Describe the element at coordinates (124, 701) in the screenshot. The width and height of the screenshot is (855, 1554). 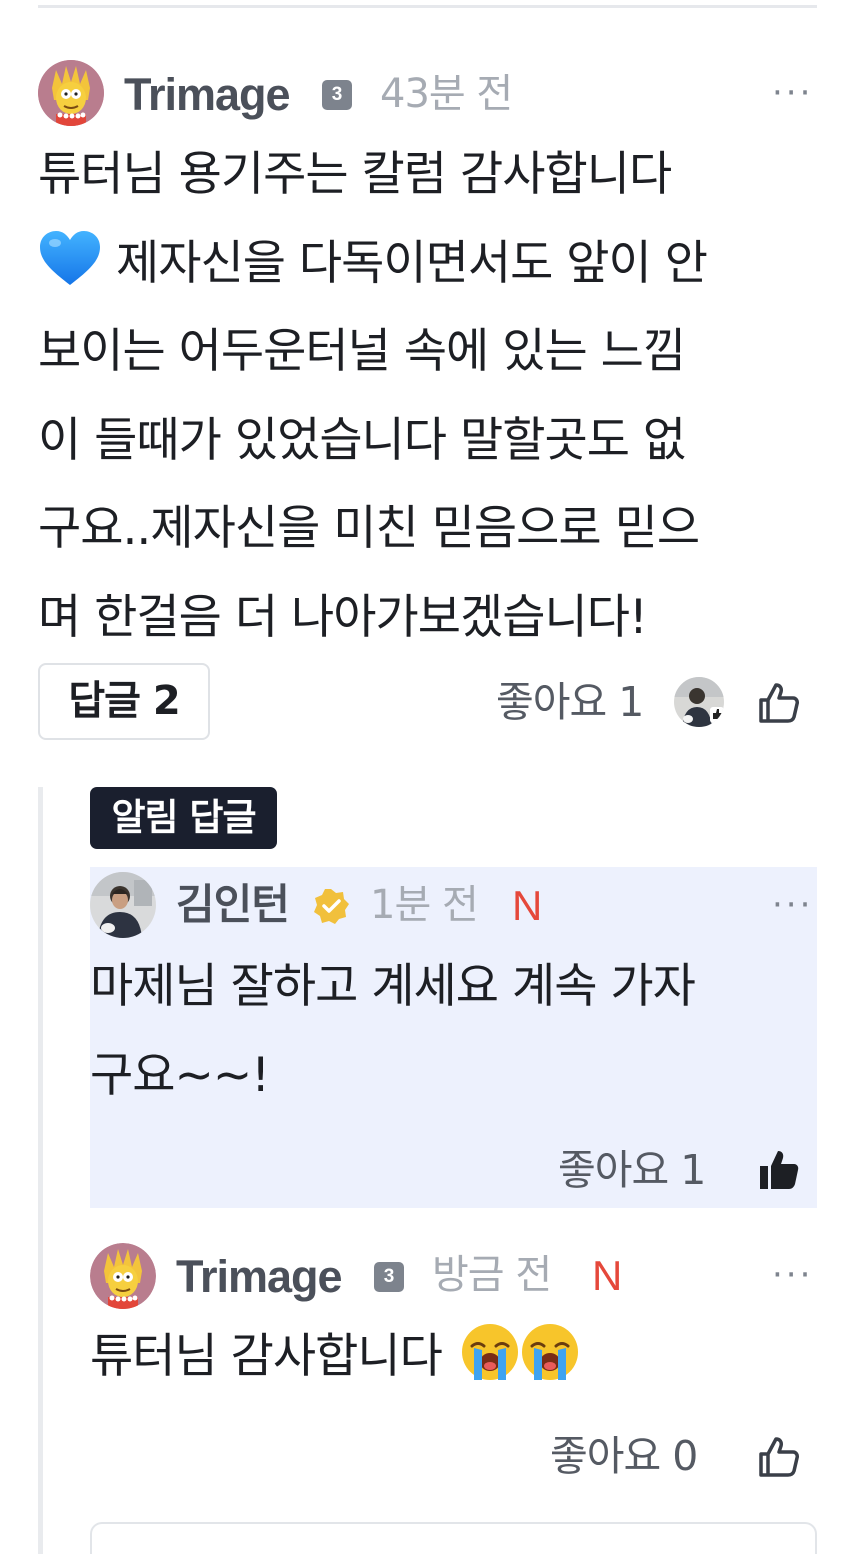
I see `reply-count-button: 답글 2` at that location.